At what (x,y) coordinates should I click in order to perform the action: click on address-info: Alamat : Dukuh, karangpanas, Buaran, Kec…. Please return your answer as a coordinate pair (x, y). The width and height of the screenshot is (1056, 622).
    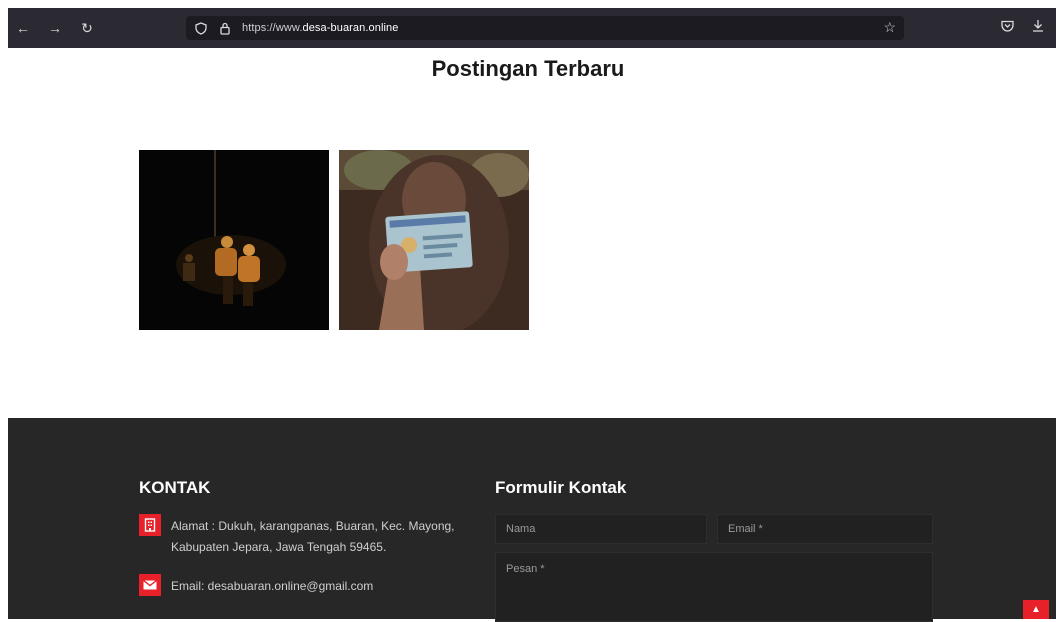
    Looking at the image, I should click on (309, 536).